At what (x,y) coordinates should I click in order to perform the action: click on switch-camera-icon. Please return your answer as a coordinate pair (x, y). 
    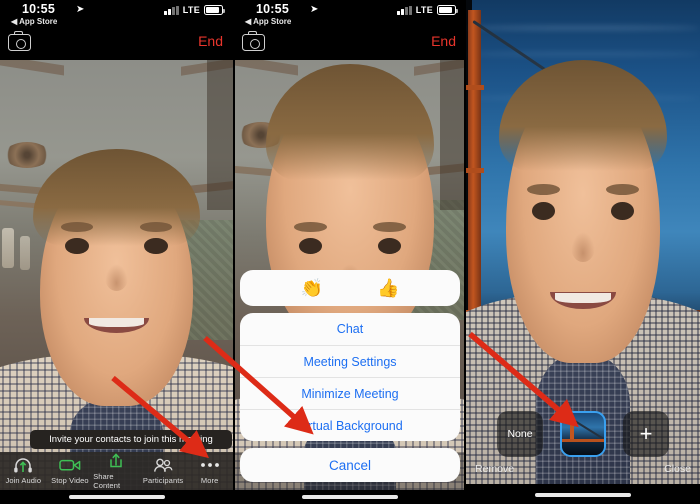
    Looking at the image, I should click on (19, 41).